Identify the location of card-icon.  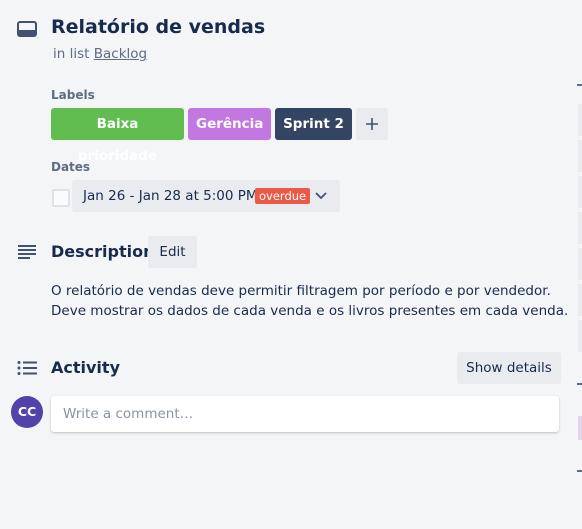
(27, 29).